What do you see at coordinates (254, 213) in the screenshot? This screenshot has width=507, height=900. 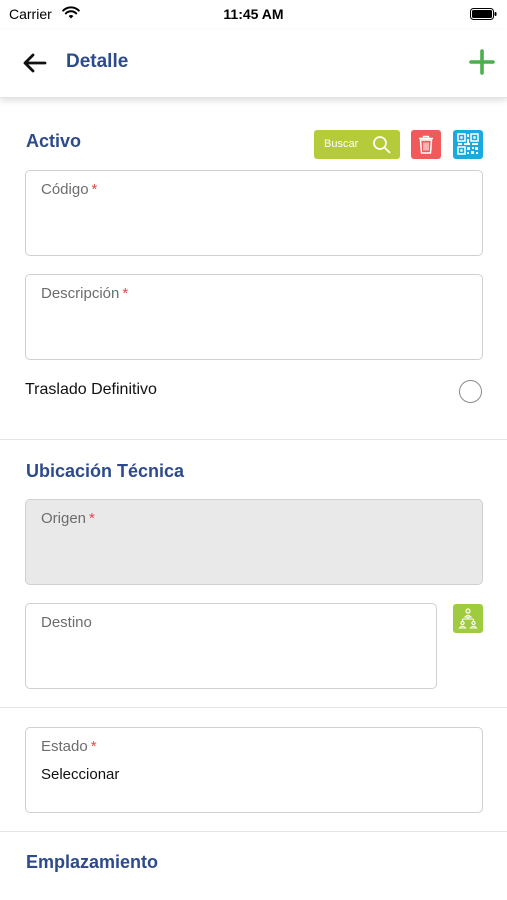 I see `codigo-field: Código *` at bounding box center [254, 213].